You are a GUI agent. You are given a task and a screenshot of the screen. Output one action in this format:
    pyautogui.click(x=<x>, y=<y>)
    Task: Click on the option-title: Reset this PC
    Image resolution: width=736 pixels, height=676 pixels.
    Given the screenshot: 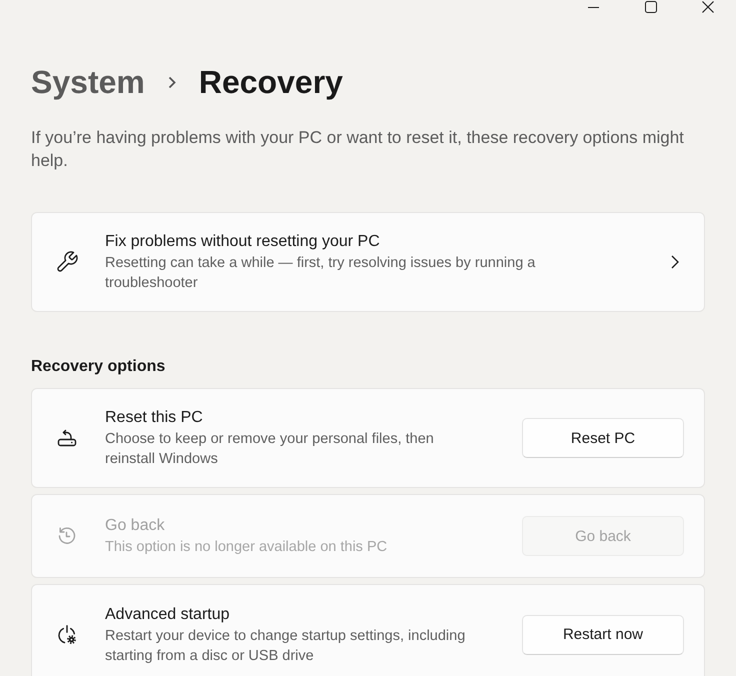 What is the action you would take?
    pyautogui.click(x=154, y=418)
    